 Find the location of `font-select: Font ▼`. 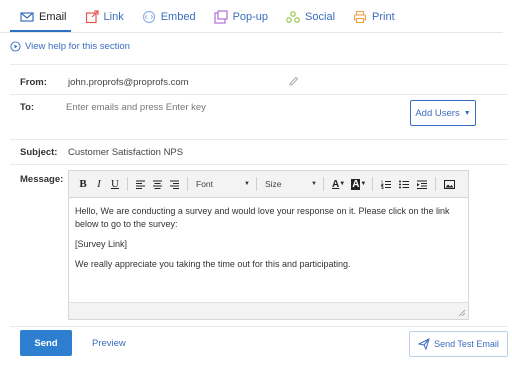

font-select: Font ▼ is located at coordinates (223, 184).